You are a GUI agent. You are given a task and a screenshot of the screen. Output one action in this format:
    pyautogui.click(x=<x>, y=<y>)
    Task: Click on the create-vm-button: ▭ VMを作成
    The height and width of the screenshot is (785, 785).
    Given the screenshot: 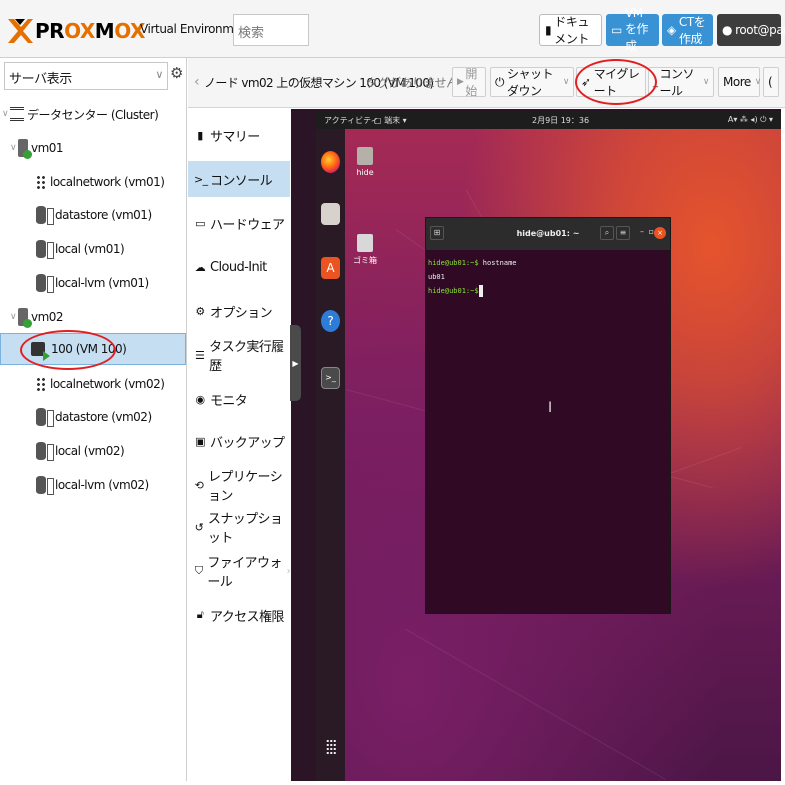 What is the action you would take?
    pyautogui.click(x=632, y=29)
    